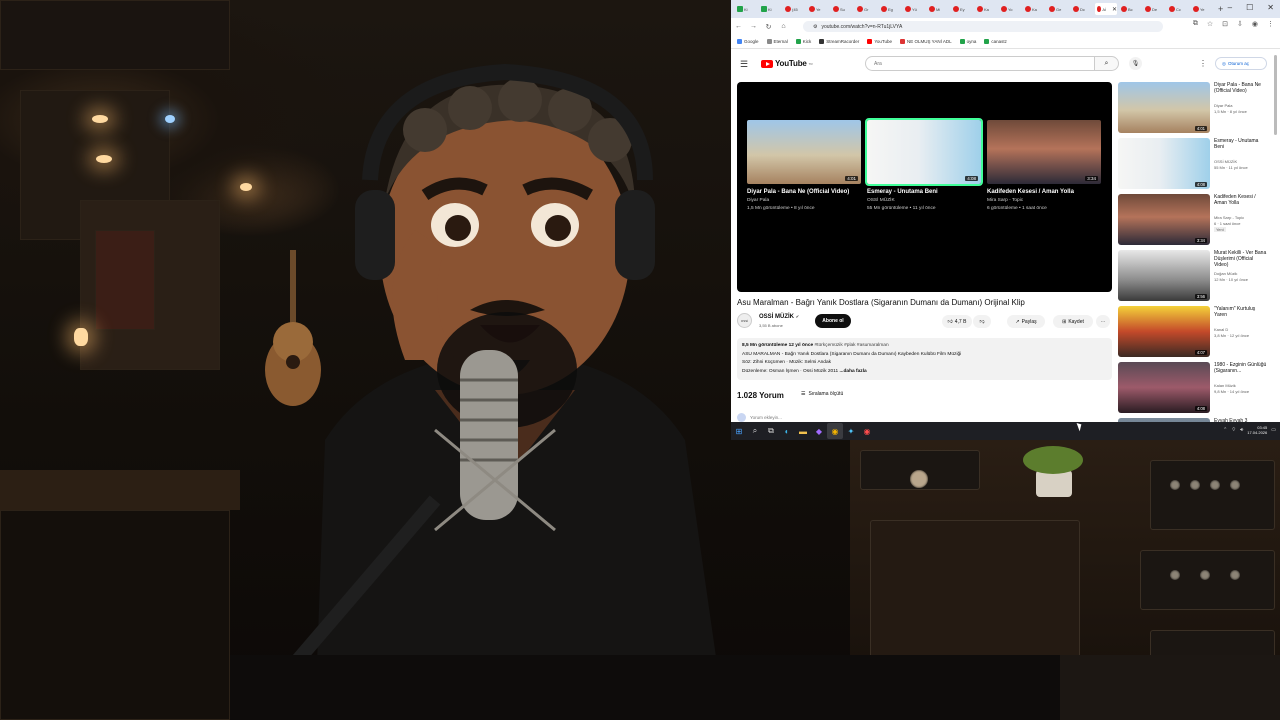  What do you see at coordinates (1164, 331) in the screenshot?
I see `sidebar-thumbnail: 4:07` at bounding box center [1164, 331].